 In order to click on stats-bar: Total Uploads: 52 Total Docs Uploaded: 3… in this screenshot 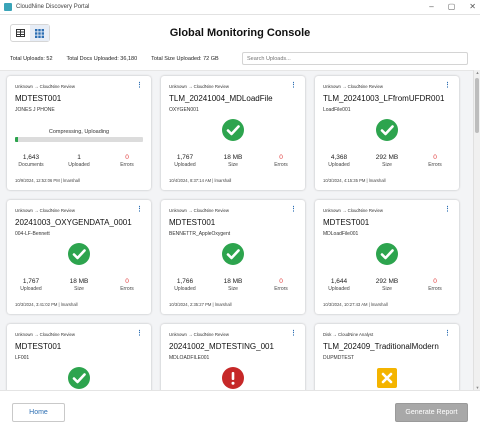, I will do `click(121, 59)`.